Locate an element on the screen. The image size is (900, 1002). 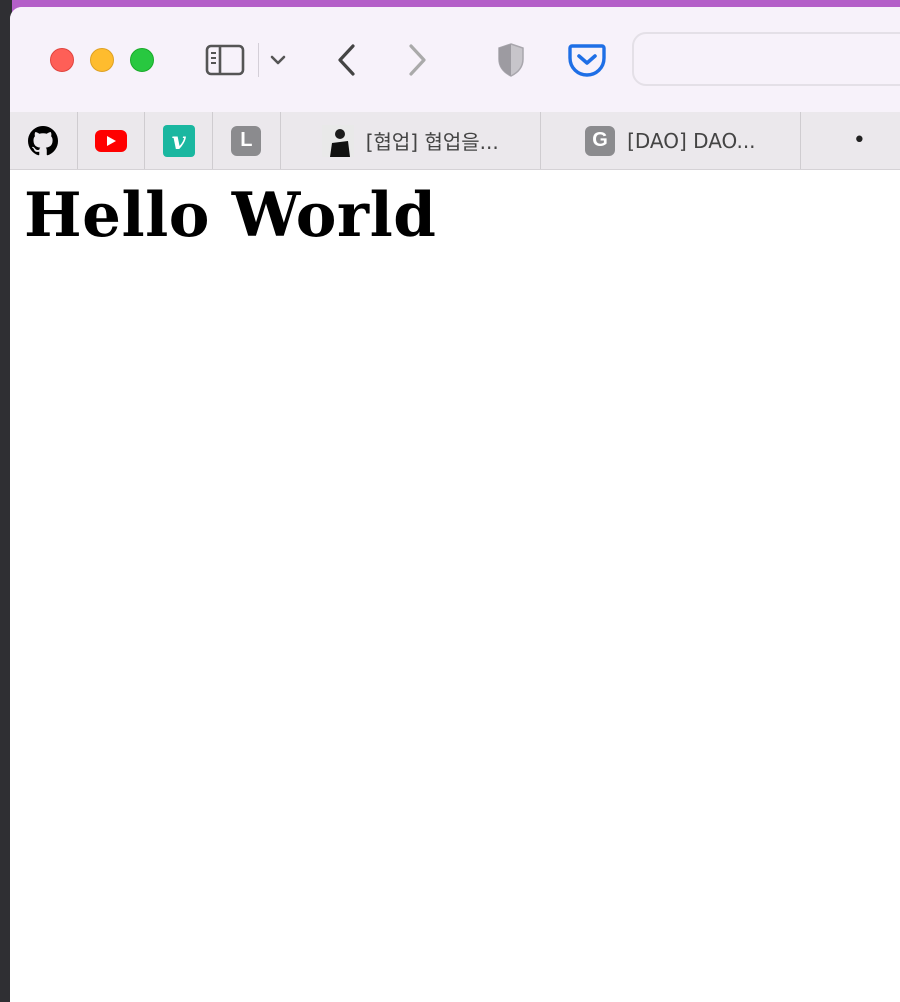
pocket-icon is located at coordinates (587, 60).